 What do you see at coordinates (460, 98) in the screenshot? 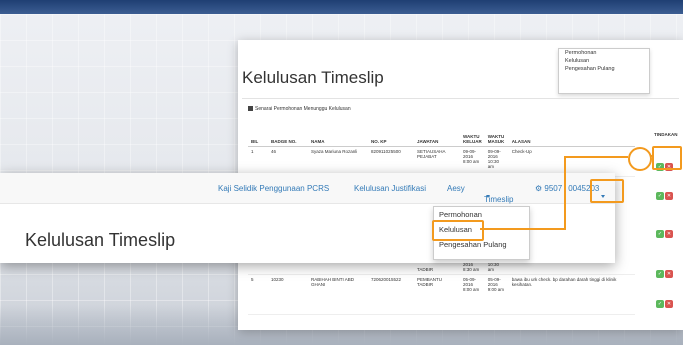
I see `bg-divider` at bounding box center [460, 98].